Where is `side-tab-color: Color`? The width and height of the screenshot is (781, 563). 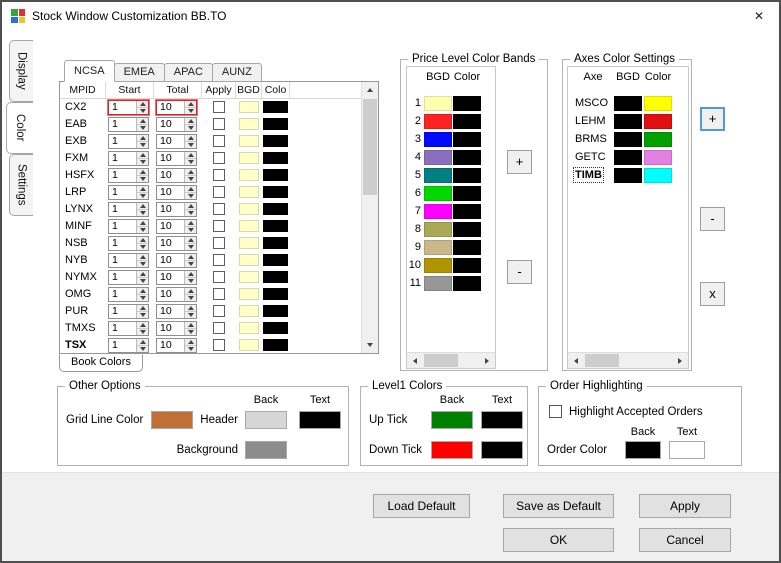 side-tab-color: Color is located at coordinates (19, 128).